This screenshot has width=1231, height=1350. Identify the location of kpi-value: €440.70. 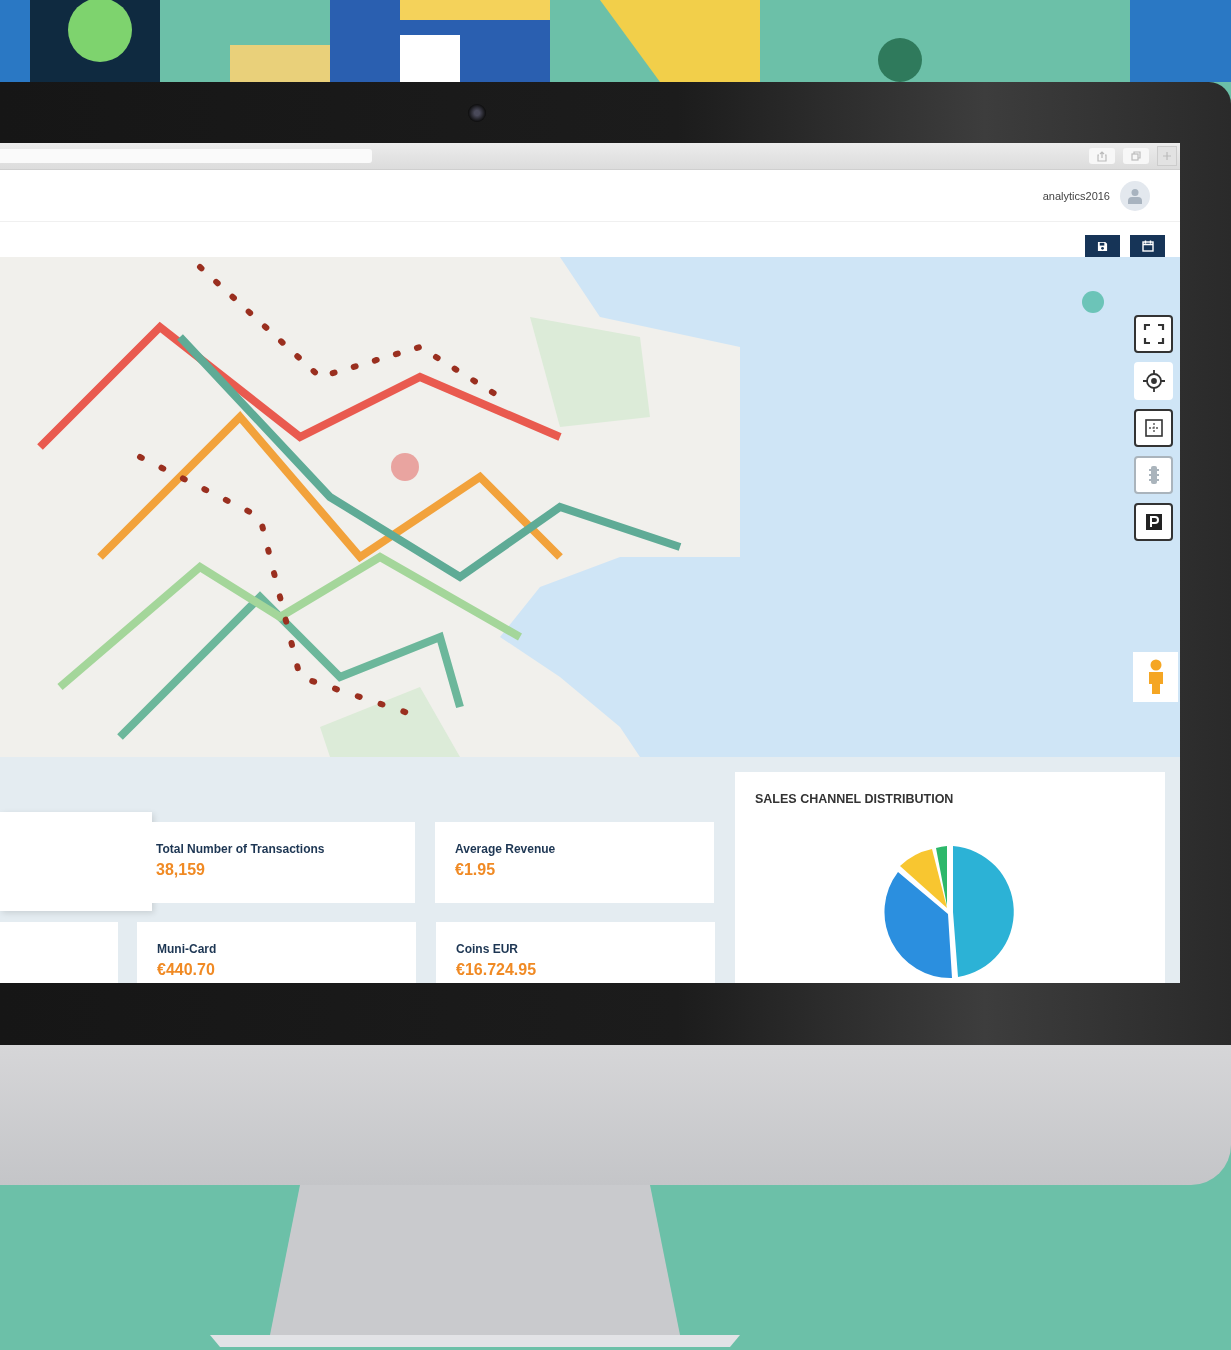
(186, 970).